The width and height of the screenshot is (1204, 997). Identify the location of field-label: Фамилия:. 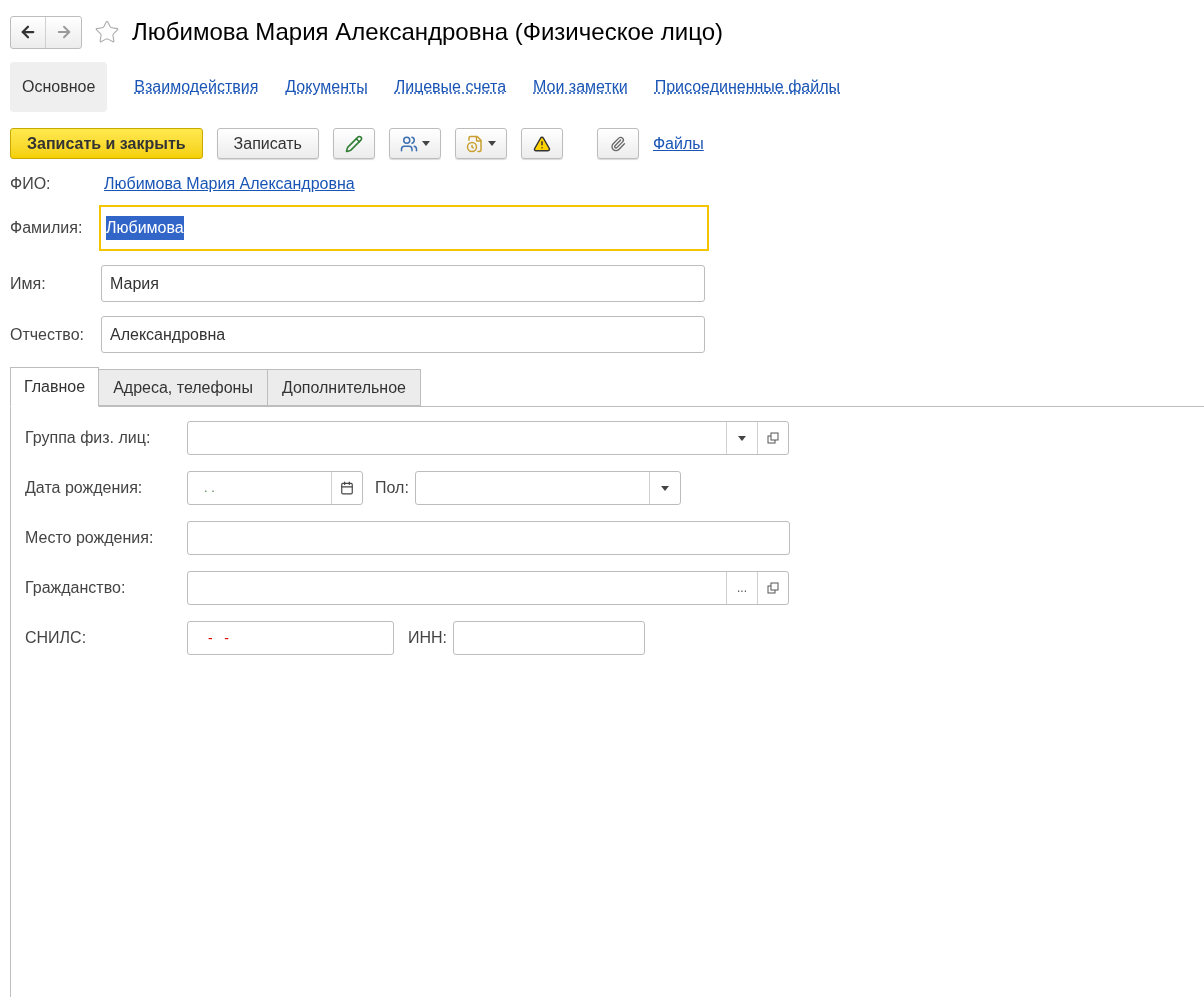
(47, 228).